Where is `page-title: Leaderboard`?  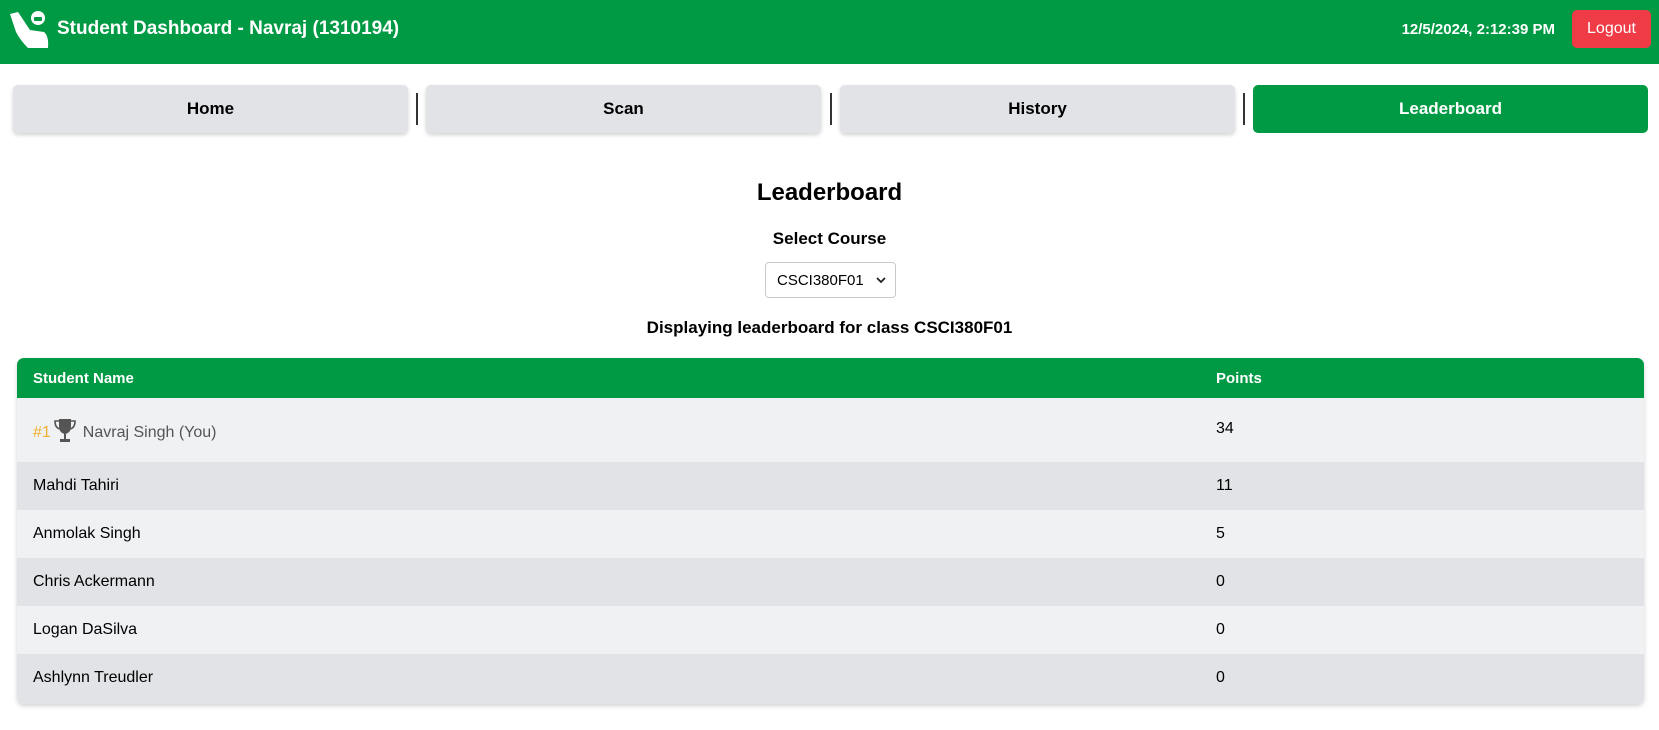
page-title: Leaderboard is located at coordinates (829, 192).